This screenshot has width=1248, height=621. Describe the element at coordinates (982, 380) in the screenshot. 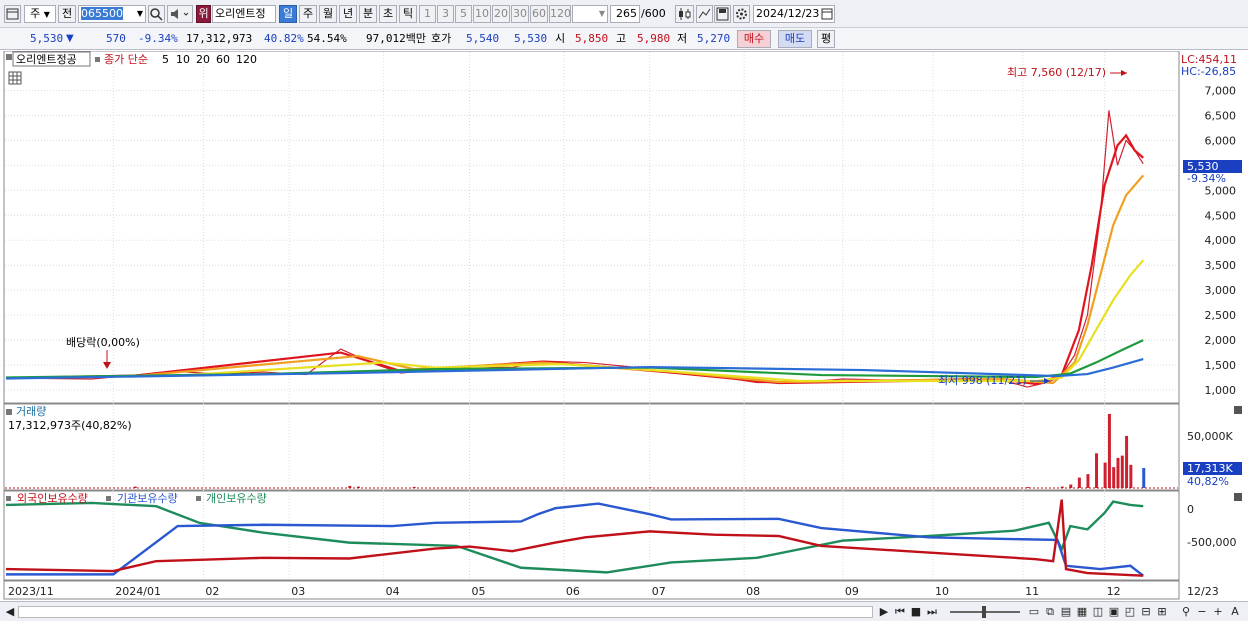

I see `low-annotation: 최저 998 (11/21)` at that location.